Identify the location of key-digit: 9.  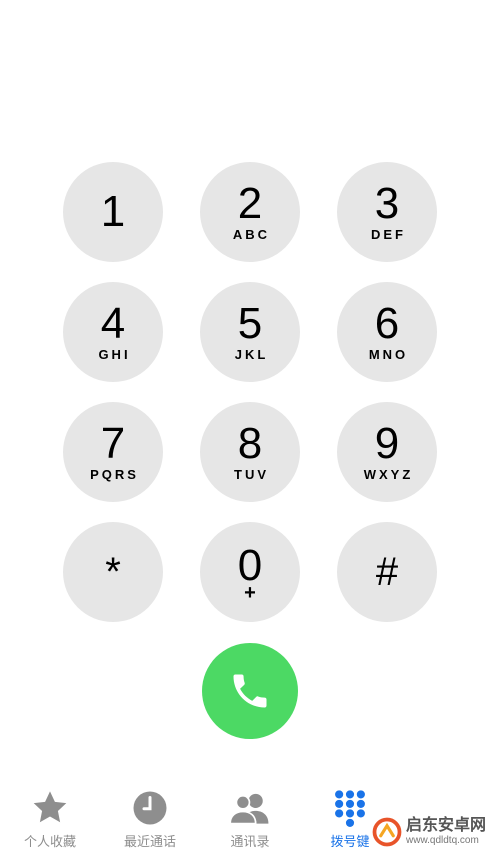
(387, 443).